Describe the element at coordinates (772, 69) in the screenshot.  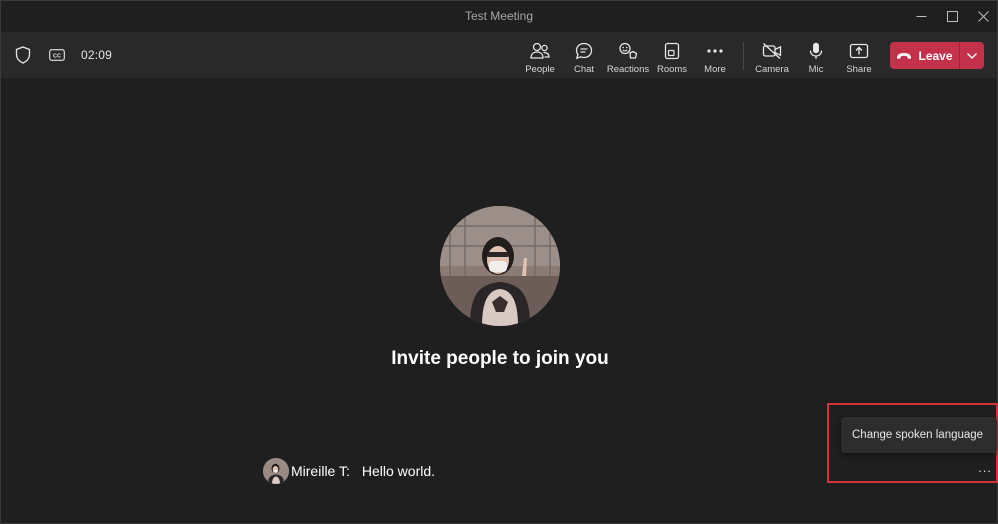
I see `camera-label: Camera` at that location.